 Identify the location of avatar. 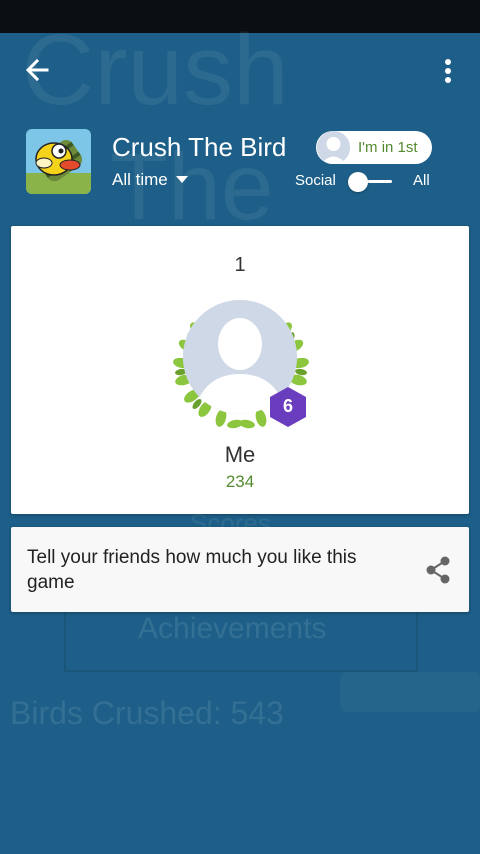
(333, 147).